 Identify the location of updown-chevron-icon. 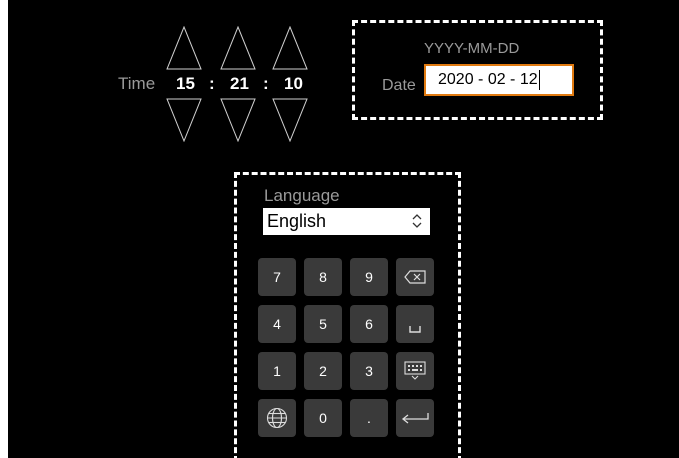
(417, 221).